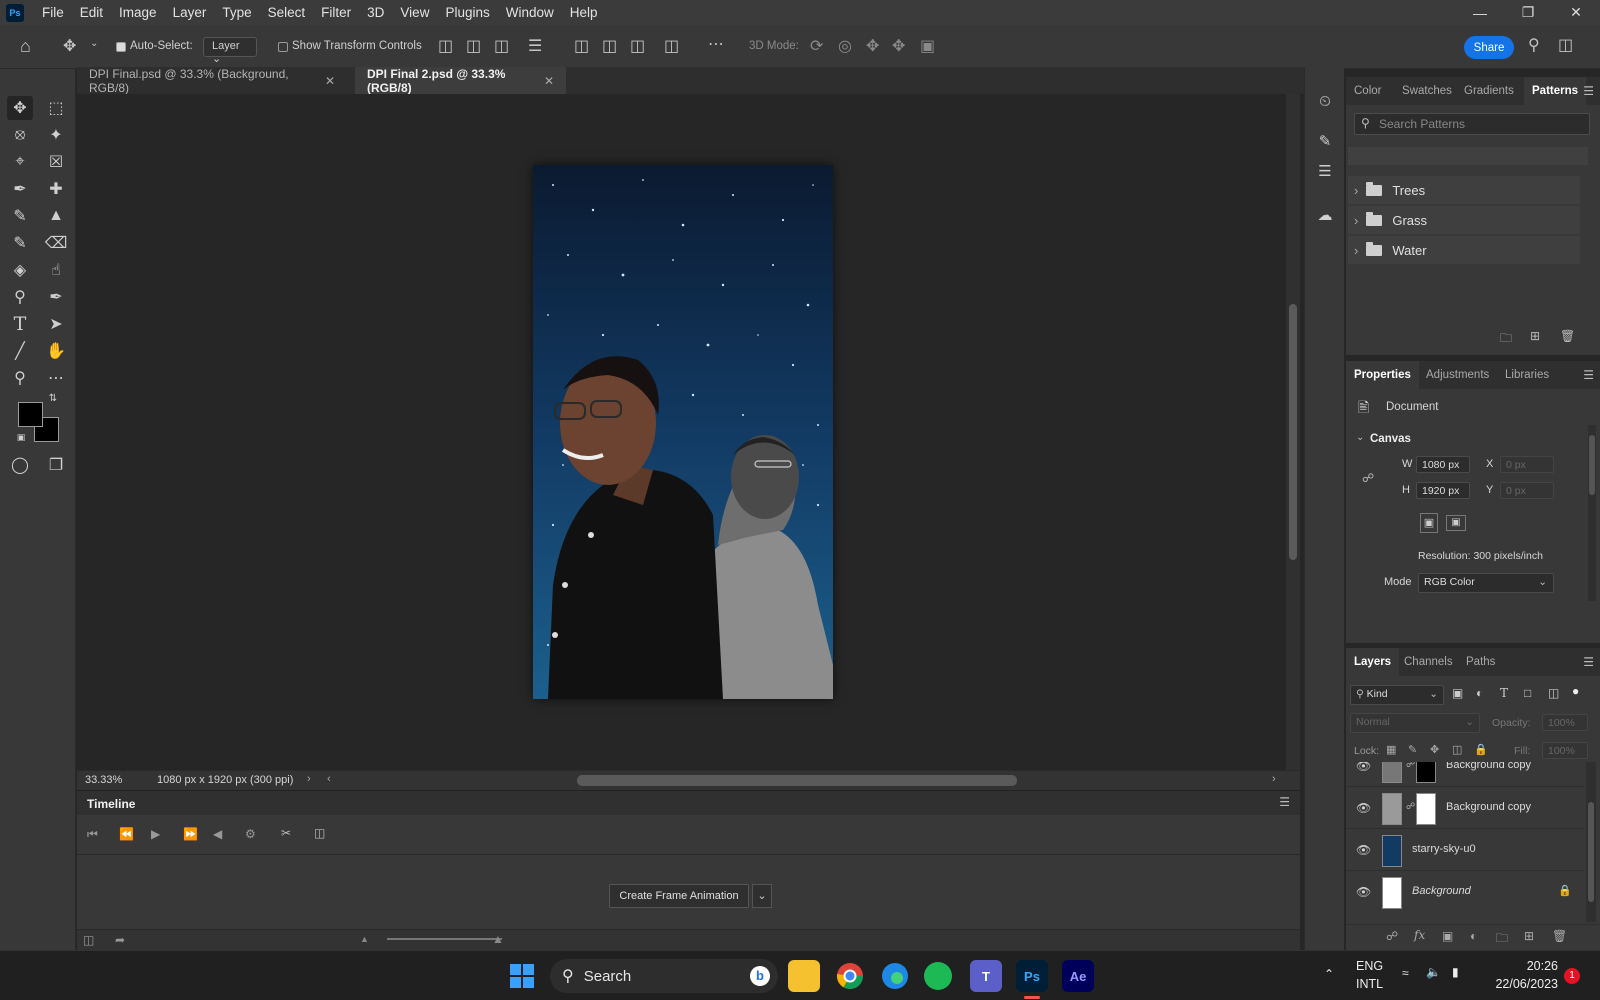 The image size is (1600, 1000). I want to click on eraser-tool-icon: ⌫, so click(56, 243).